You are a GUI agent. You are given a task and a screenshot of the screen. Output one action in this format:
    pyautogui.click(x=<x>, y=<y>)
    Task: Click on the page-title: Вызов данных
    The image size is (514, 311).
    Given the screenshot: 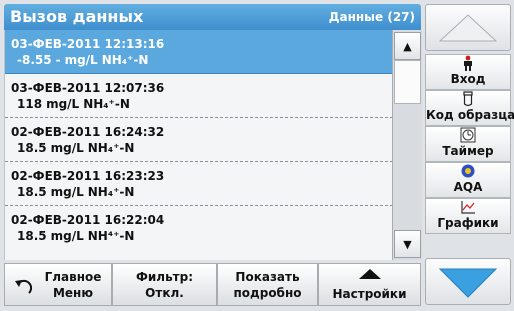 What is the action you would take?
    pyautogui.click(x=77, y=16)
    